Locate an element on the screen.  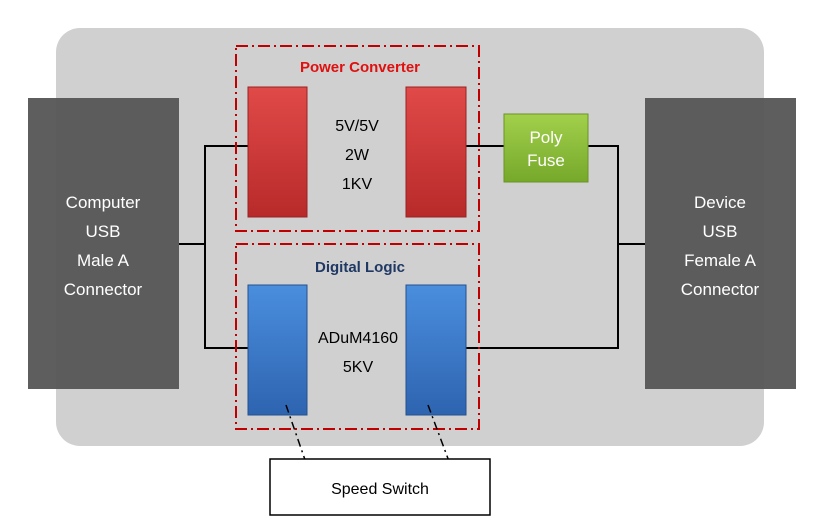
logic-block-left is located at coordinates (277, 350).